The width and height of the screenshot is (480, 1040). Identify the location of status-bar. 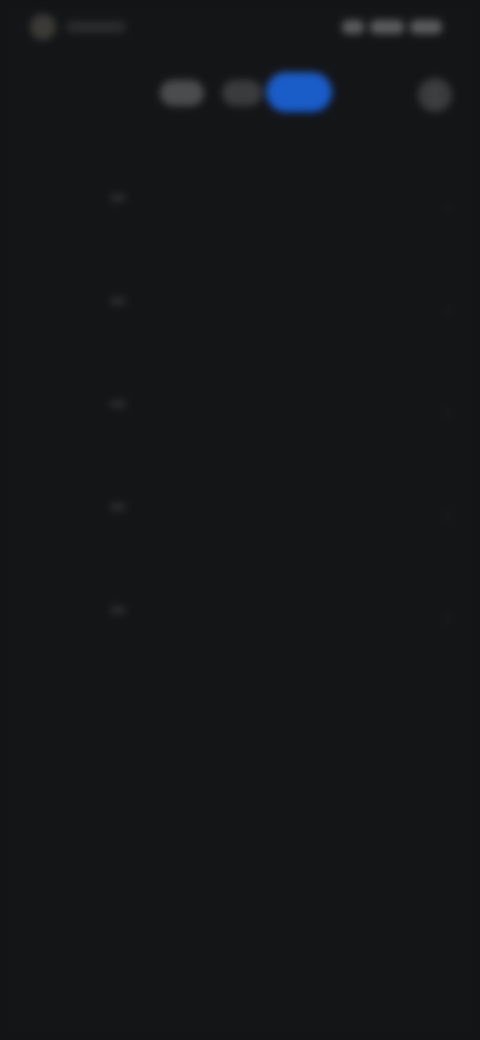
(240, 30).